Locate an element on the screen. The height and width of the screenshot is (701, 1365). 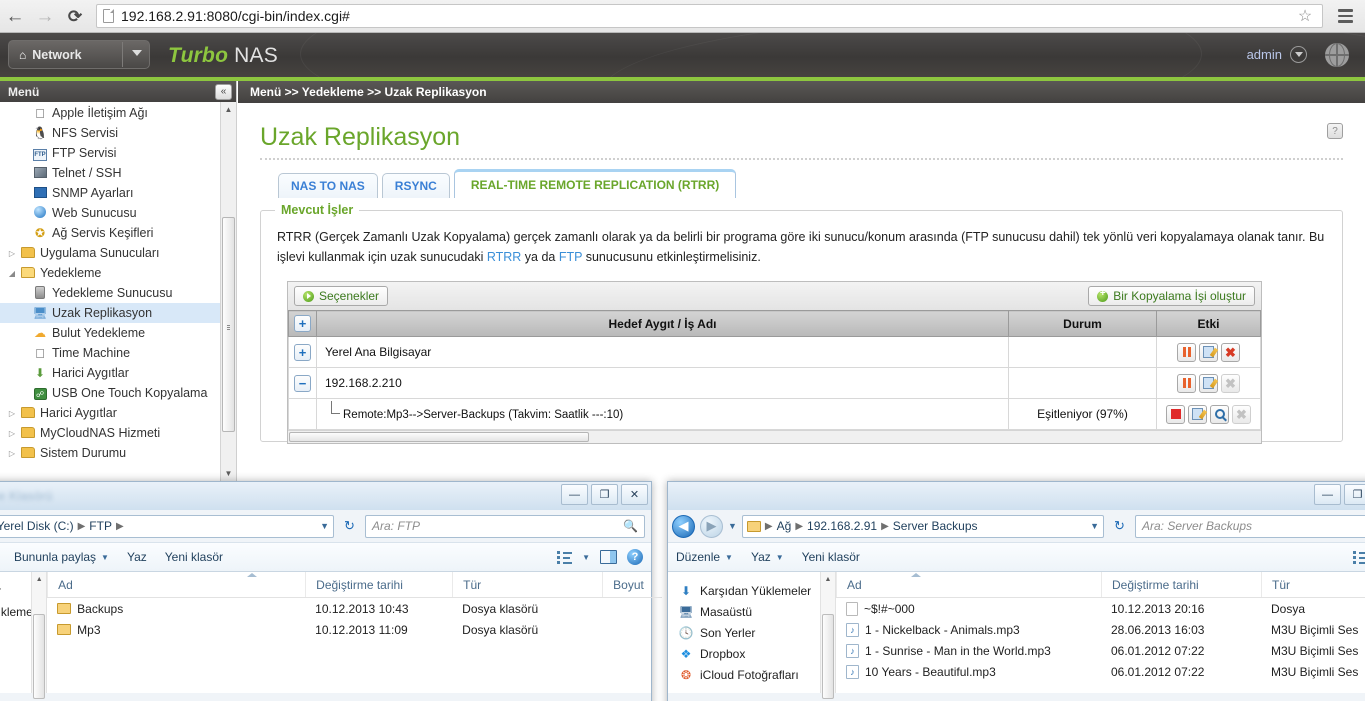
sidebar-item-uzak-replikasyon: 🖥 Uzak Replikasyon is located at coordinates (118, 313).